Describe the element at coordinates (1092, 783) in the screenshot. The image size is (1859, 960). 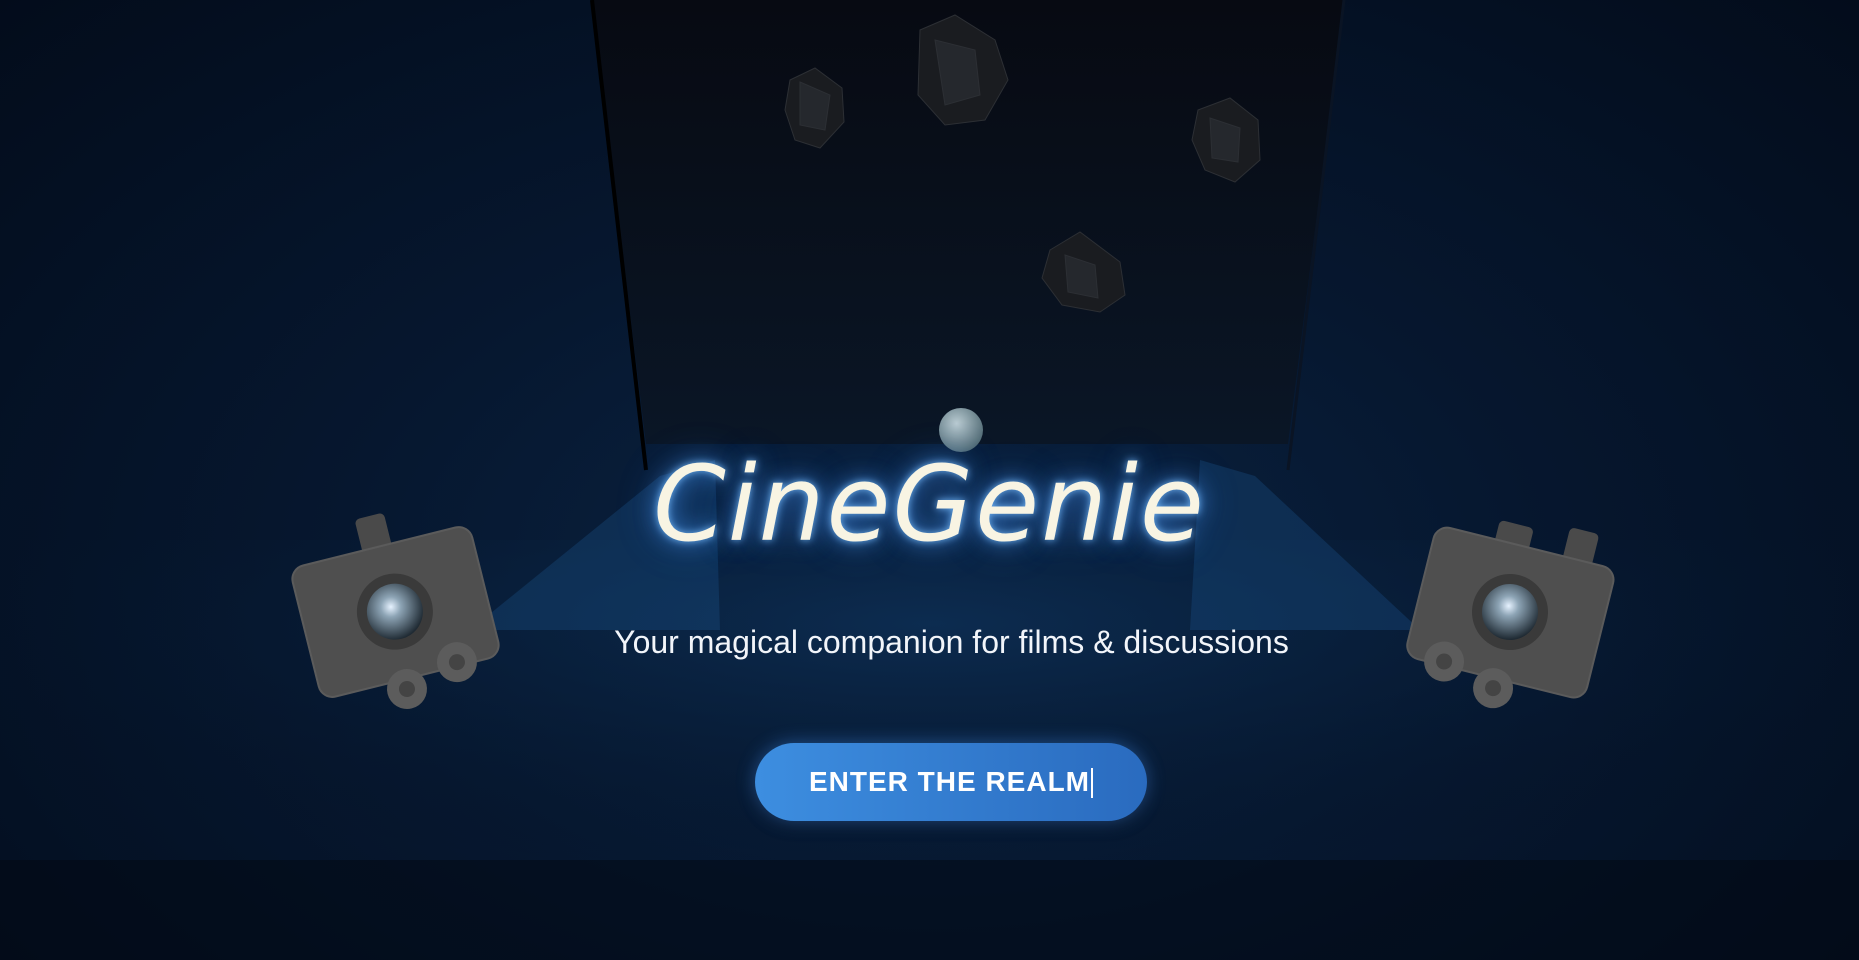
I see `text-caret` at that location.